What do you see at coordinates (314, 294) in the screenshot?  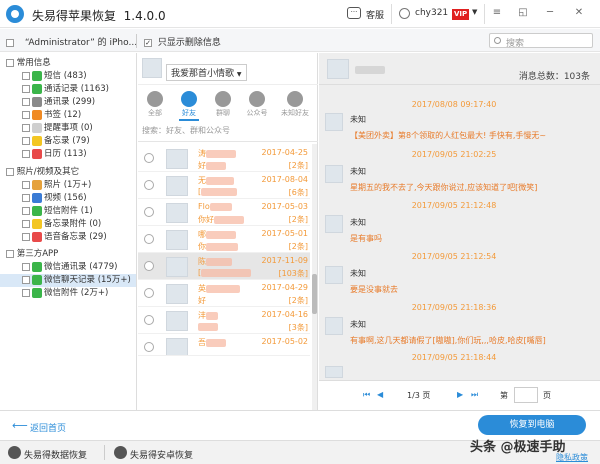 I see `scrollbar-thumb` at bounding box center [314, 294].